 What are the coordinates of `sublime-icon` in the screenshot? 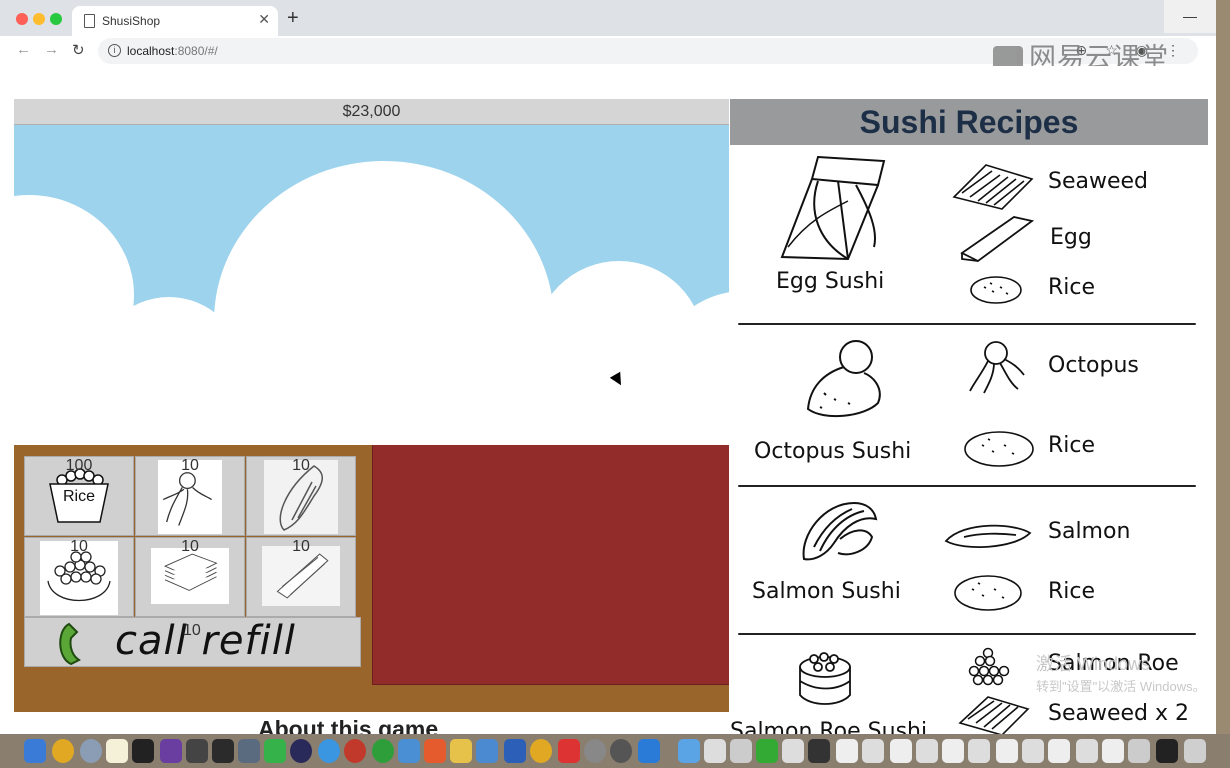 It's located at (197, 751).